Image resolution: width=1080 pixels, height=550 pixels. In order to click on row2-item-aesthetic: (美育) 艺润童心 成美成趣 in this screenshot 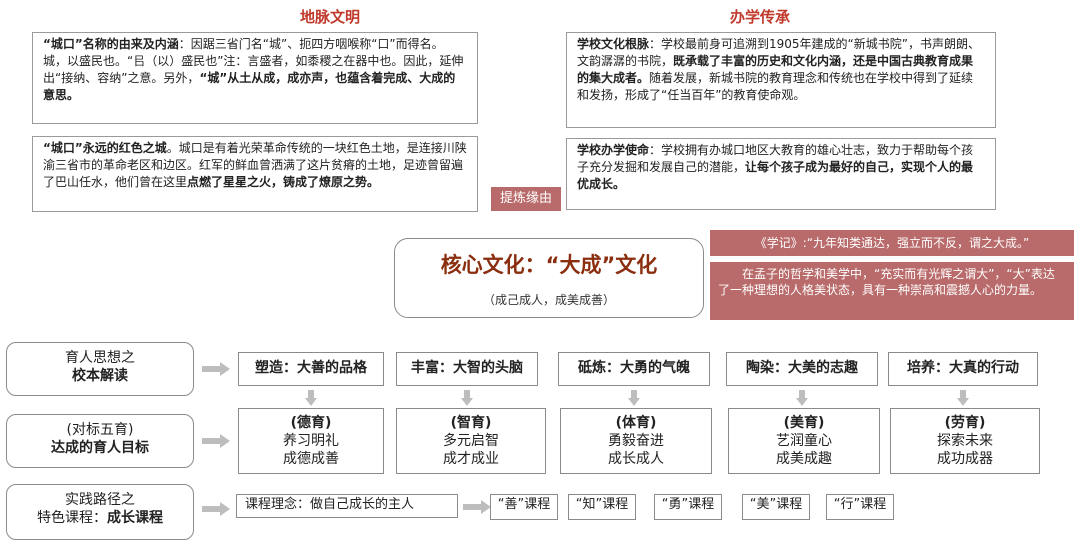, I will do `click(804, 441)`.